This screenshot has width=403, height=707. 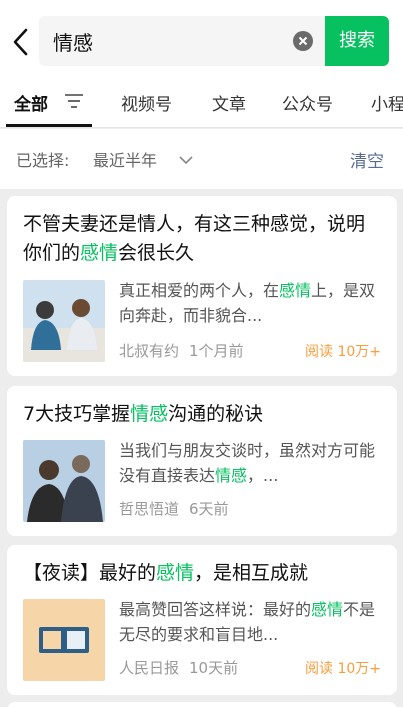 I want to click on tab-articles: 文章, so click(x=229, y=102).